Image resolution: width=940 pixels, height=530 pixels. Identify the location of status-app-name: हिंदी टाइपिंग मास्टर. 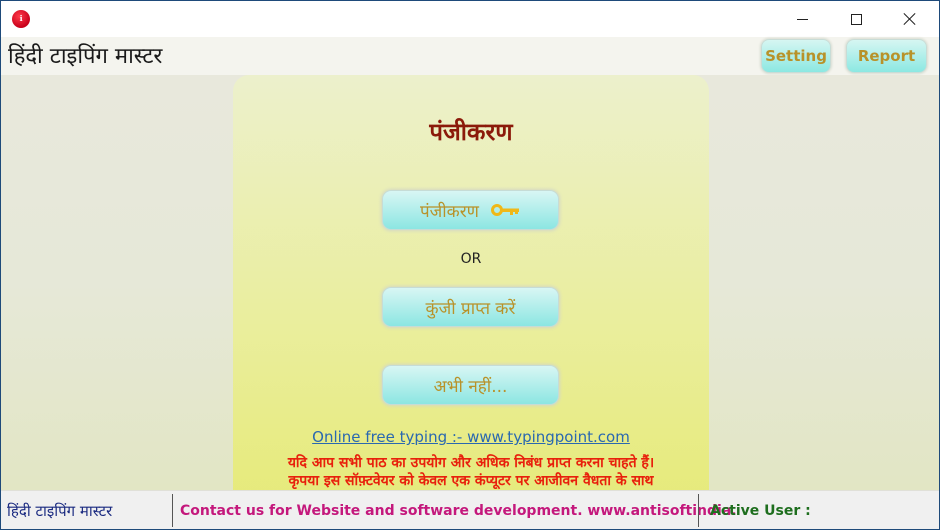
(60, 510).